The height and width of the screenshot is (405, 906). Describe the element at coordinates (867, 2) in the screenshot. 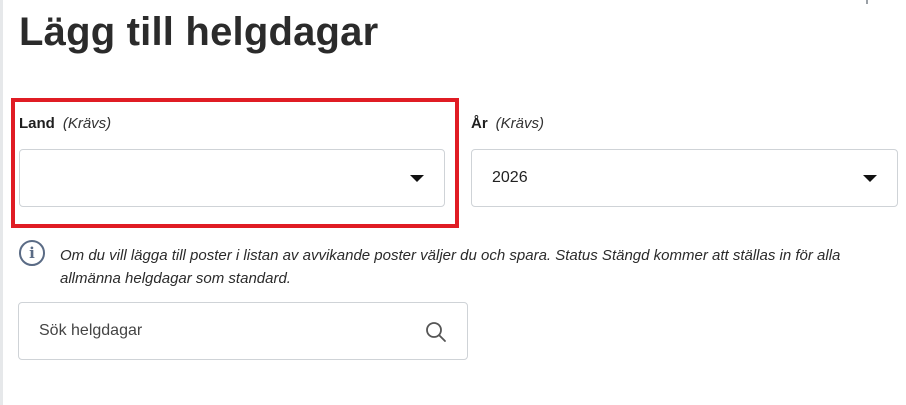

I see `top-edge-mark` at that location.